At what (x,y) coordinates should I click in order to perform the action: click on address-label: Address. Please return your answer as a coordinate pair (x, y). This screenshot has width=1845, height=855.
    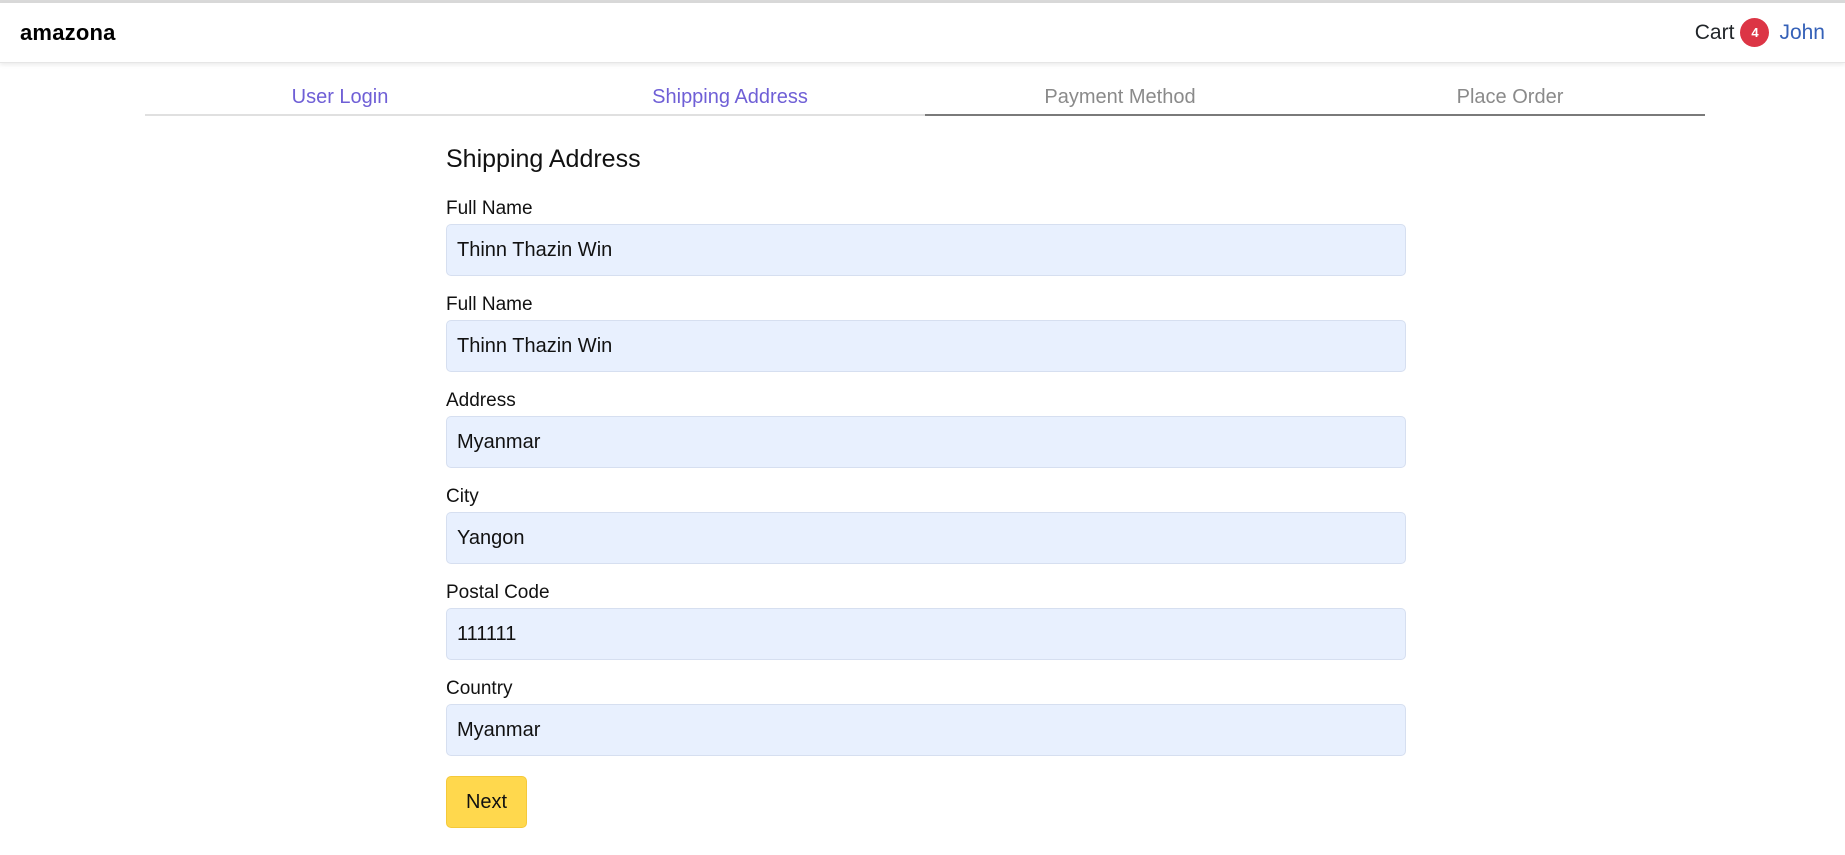
    Looking at the image, I should click on (481, 400).